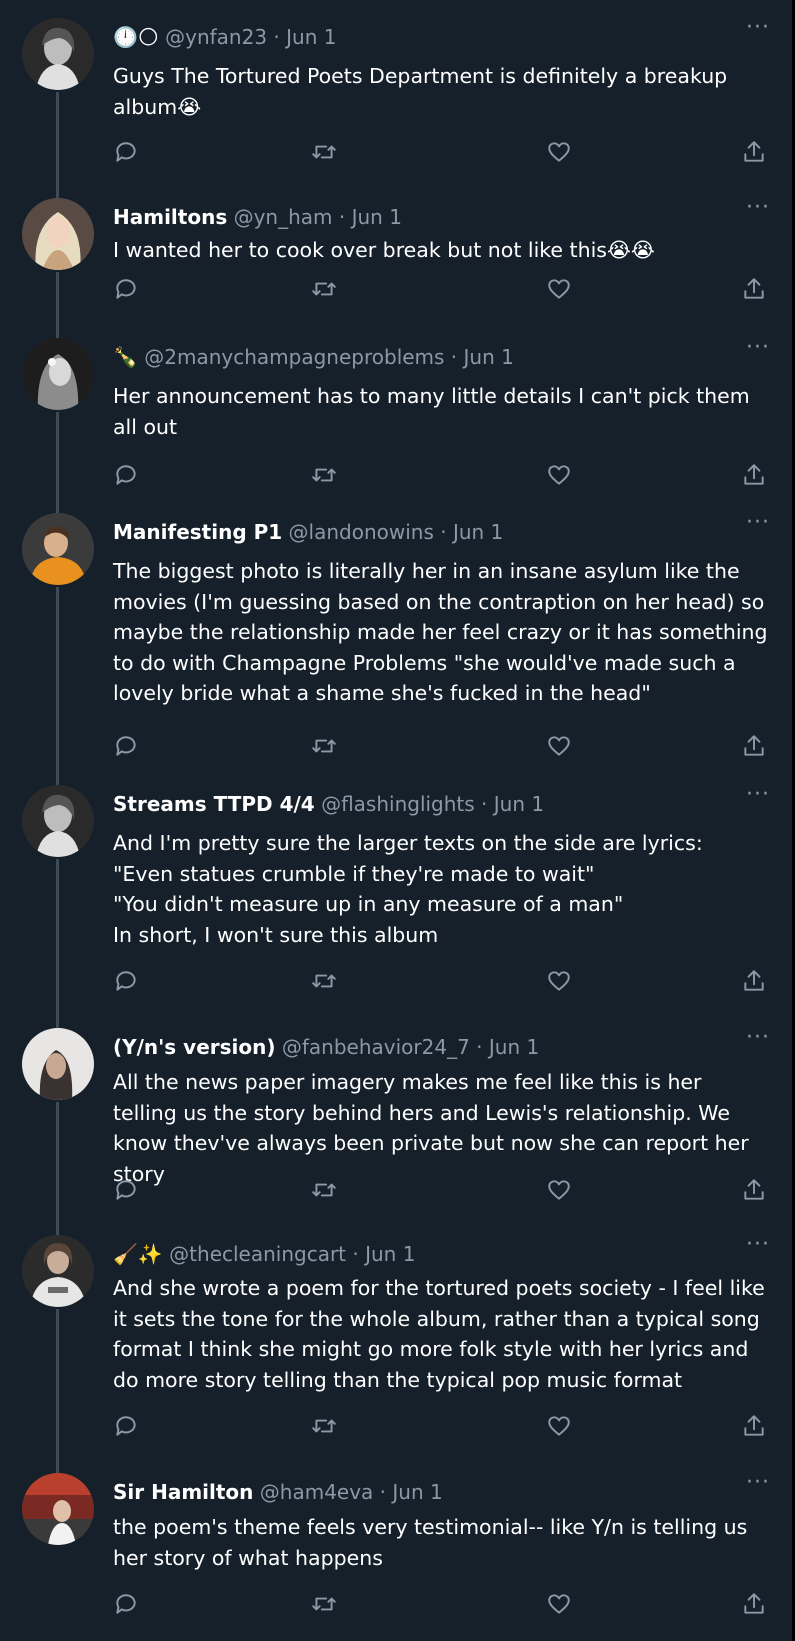 This screenshot has height=1641, width=795. What do you see at coordinates (283, 217) in the screenshot?
I see `handle: @yn_ham` at bounding box center [283, 217].